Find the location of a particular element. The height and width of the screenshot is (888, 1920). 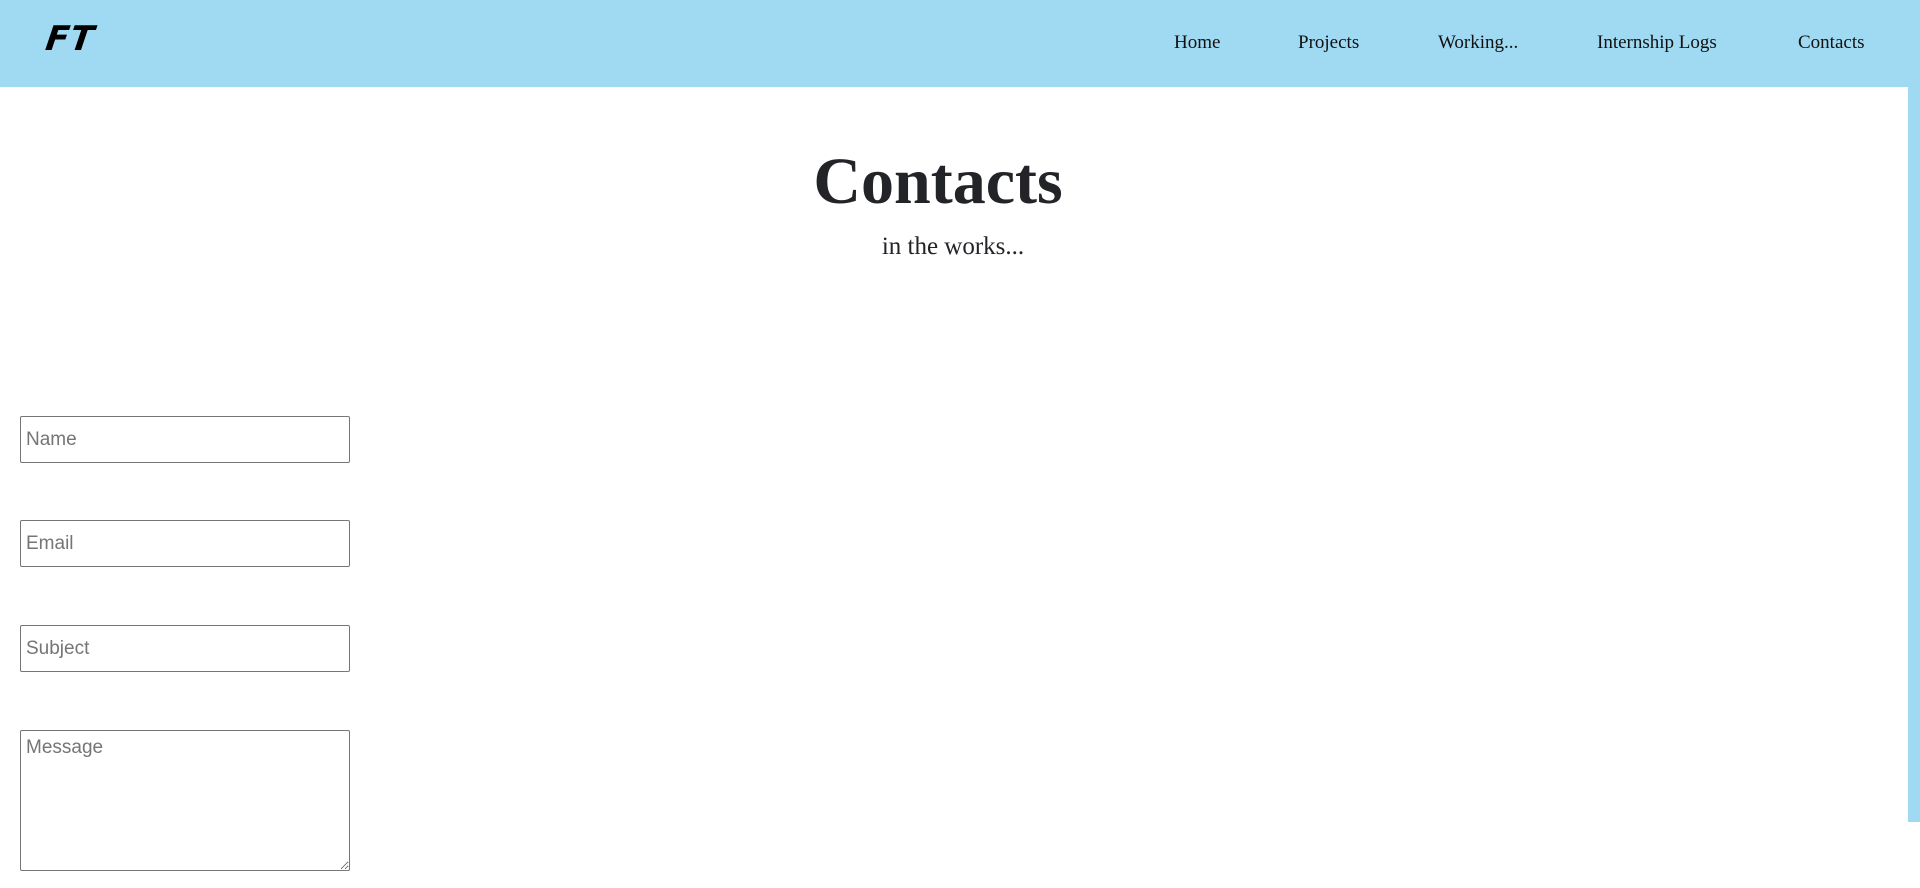

nav-contacts-link: Contacts is located at coordinates (1831, 43).